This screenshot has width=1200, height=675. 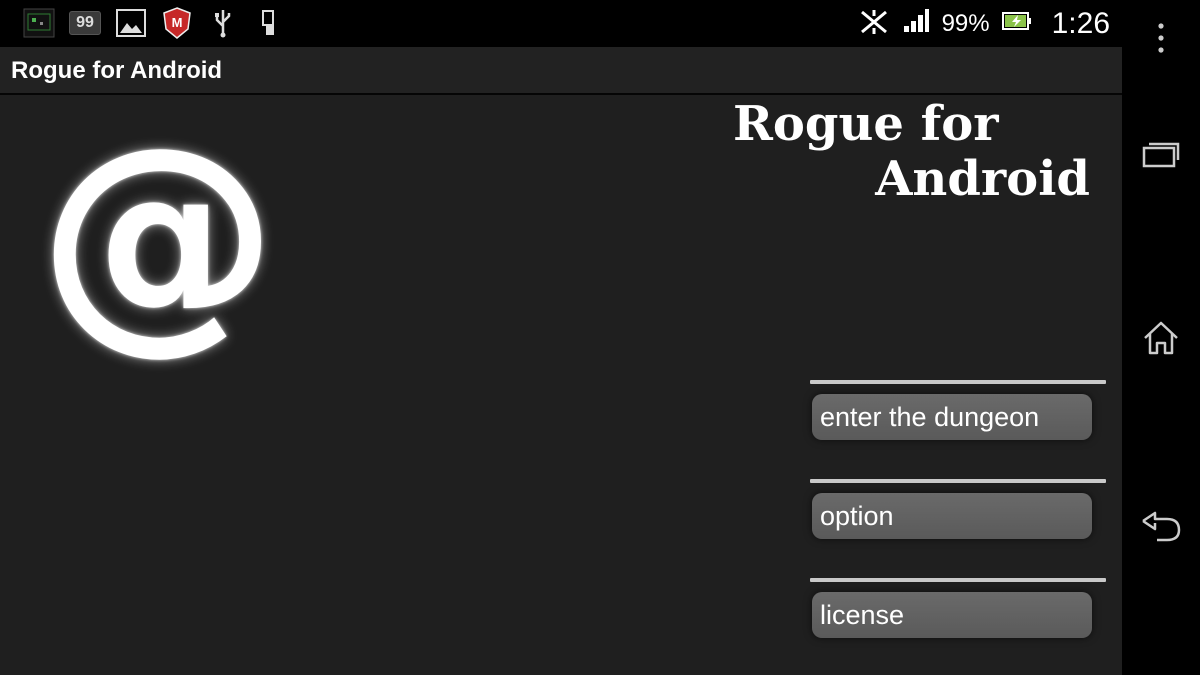 I want to click on status-right: 99% 1:26, so click(x=984, y=23).